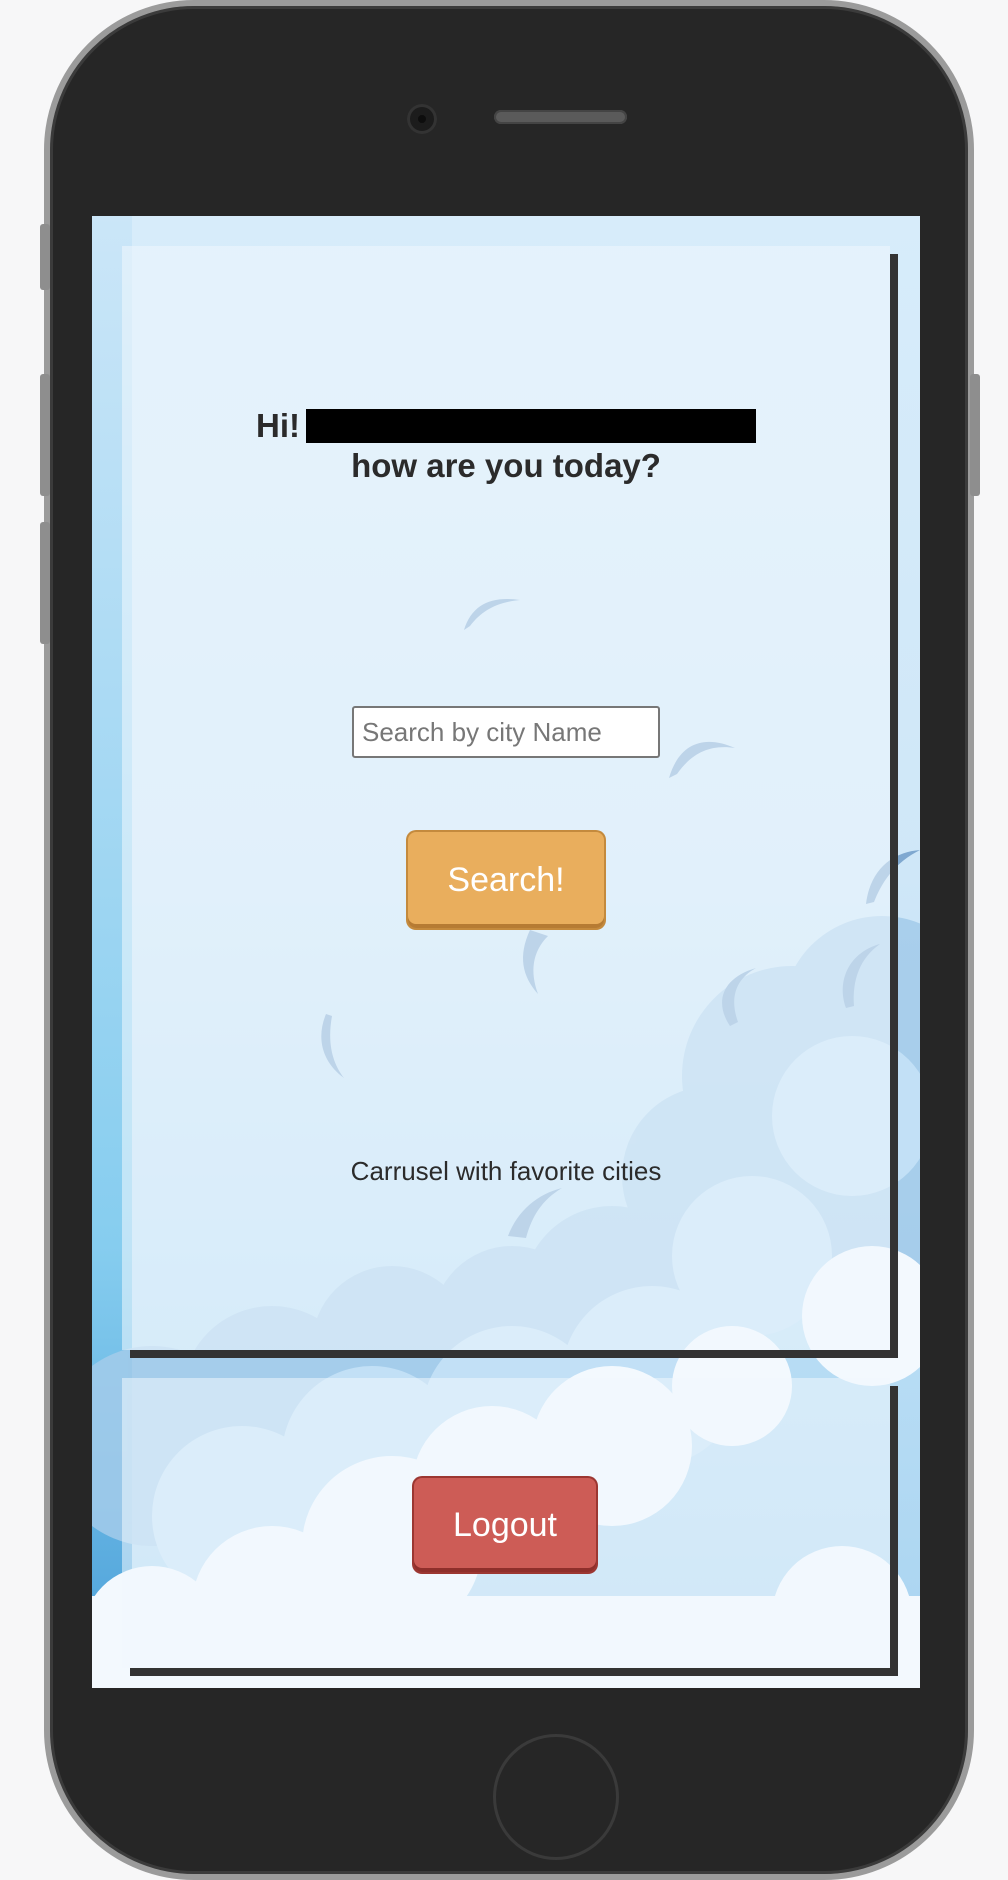  What do you see at coordinates (506, 732) in the screenshot?
I see `city-search-input` at bounding box center [506, 732].